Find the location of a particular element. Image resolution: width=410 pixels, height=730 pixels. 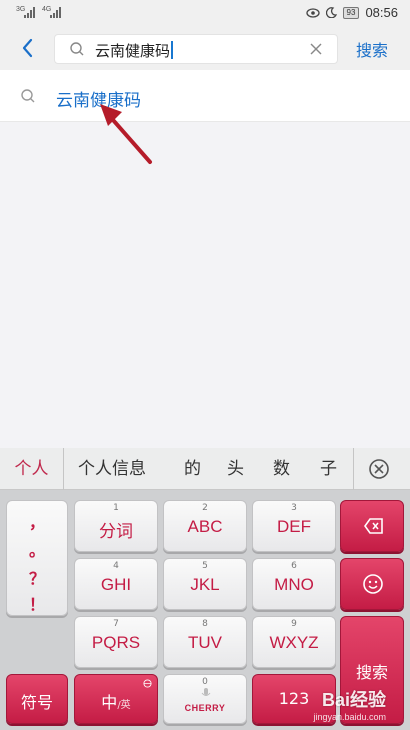

emoji-key is located at coordinates (372, 584).